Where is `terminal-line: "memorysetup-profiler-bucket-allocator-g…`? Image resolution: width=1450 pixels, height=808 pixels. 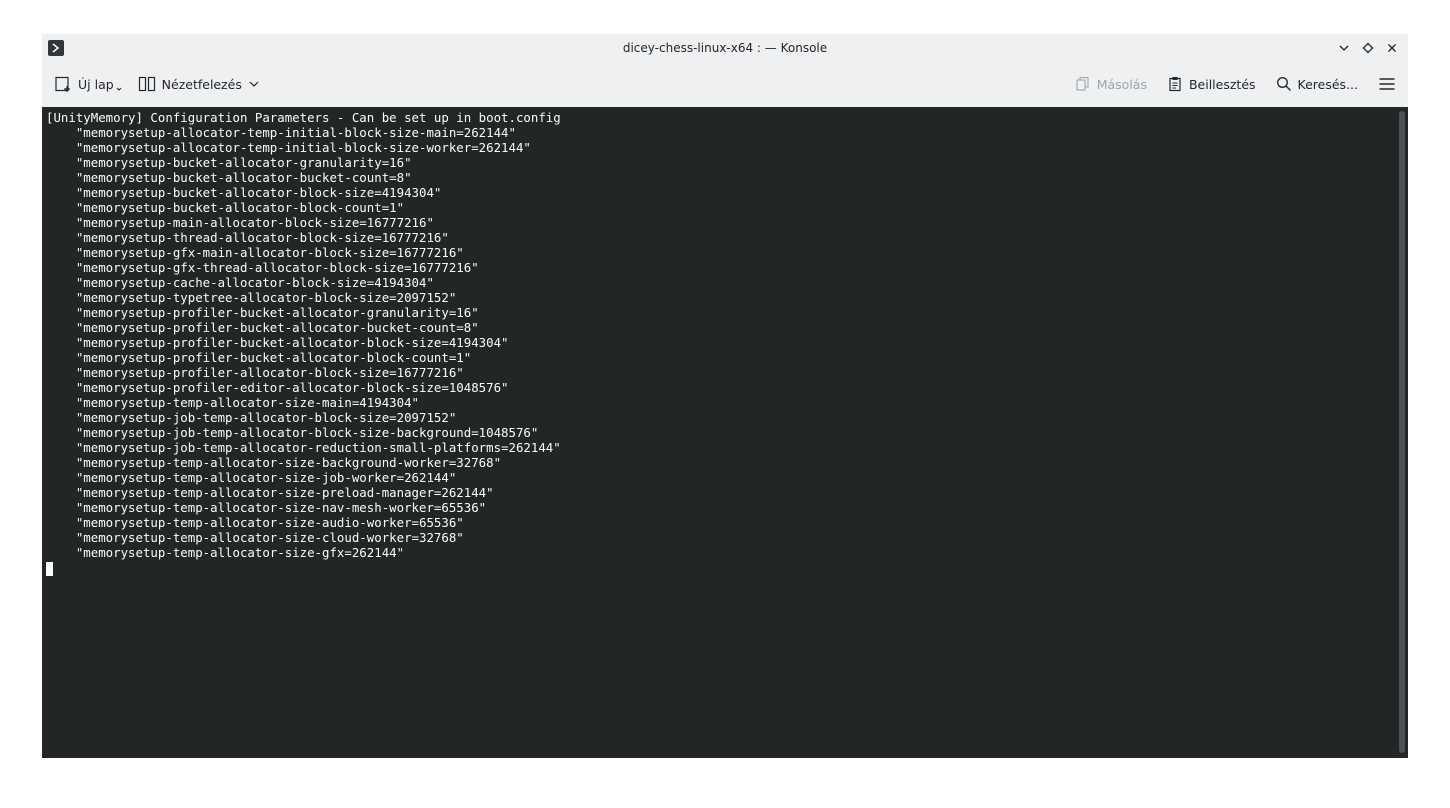
terminal-line: "memorysetup-profiler-bucket-allocator-g… is located at coordinates (262, 312).